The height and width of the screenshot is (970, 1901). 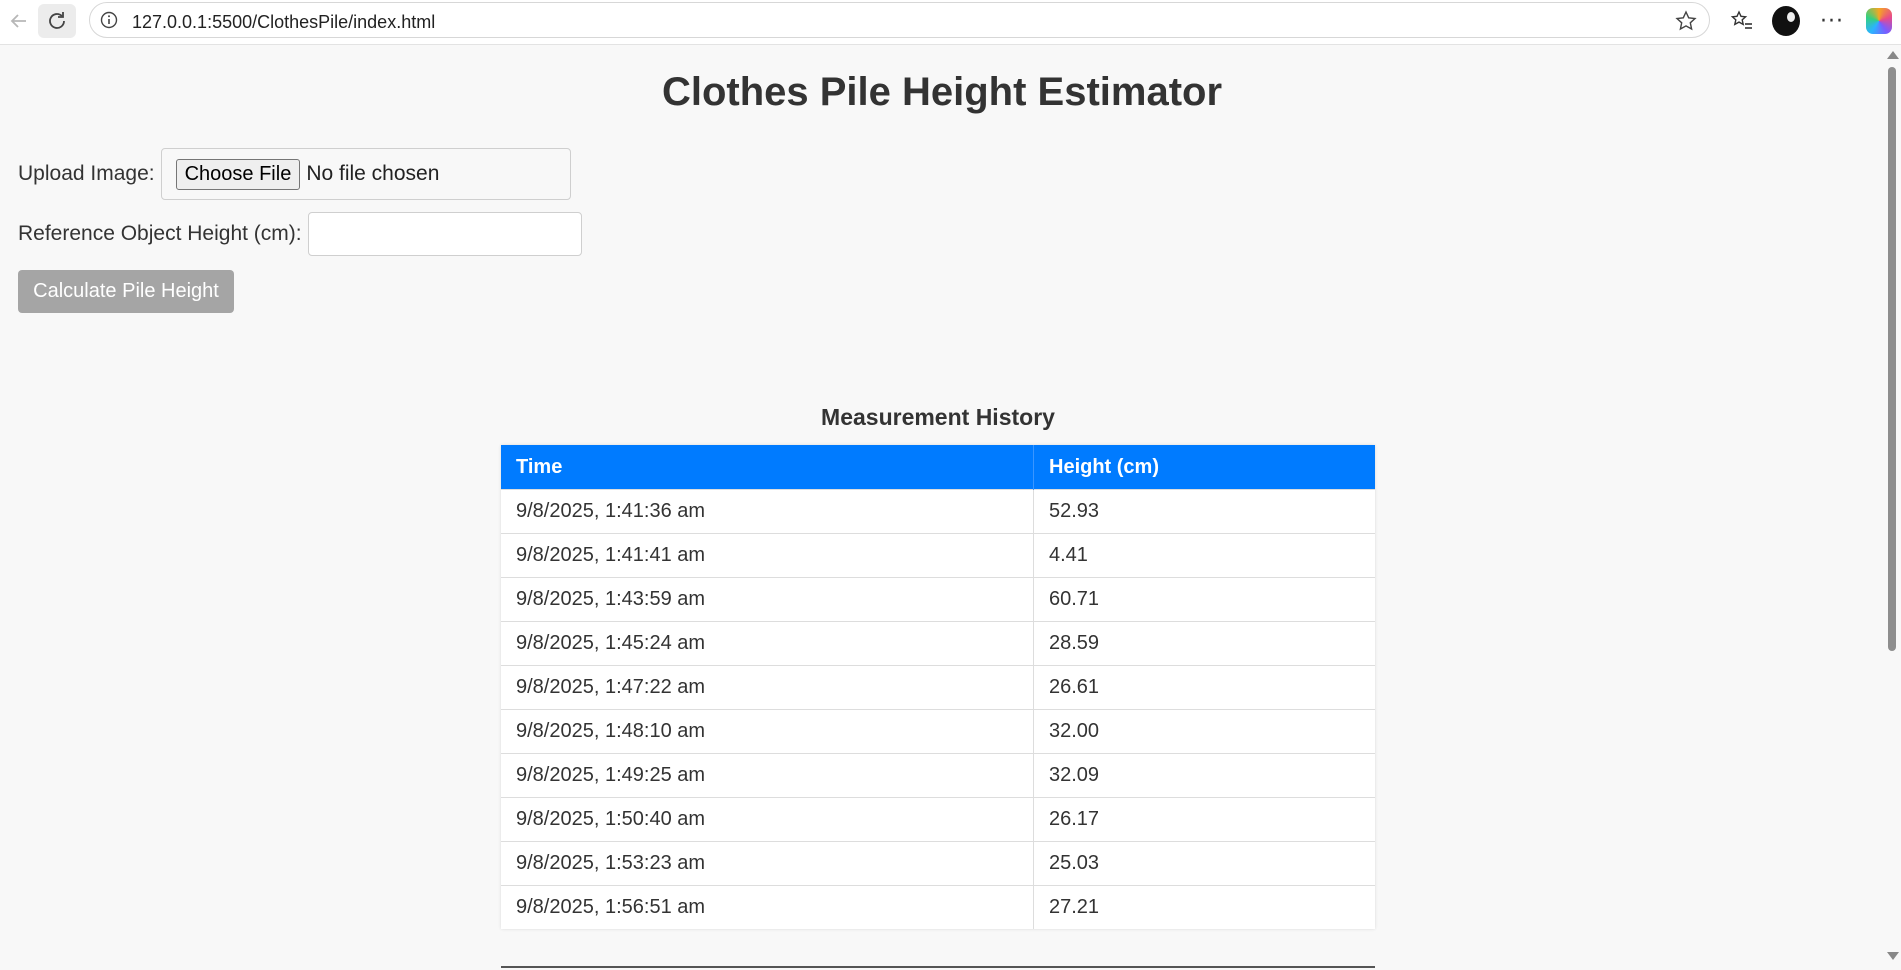 I want to click on scroll-down-arrow-icon, so click(x=1893, y=956).